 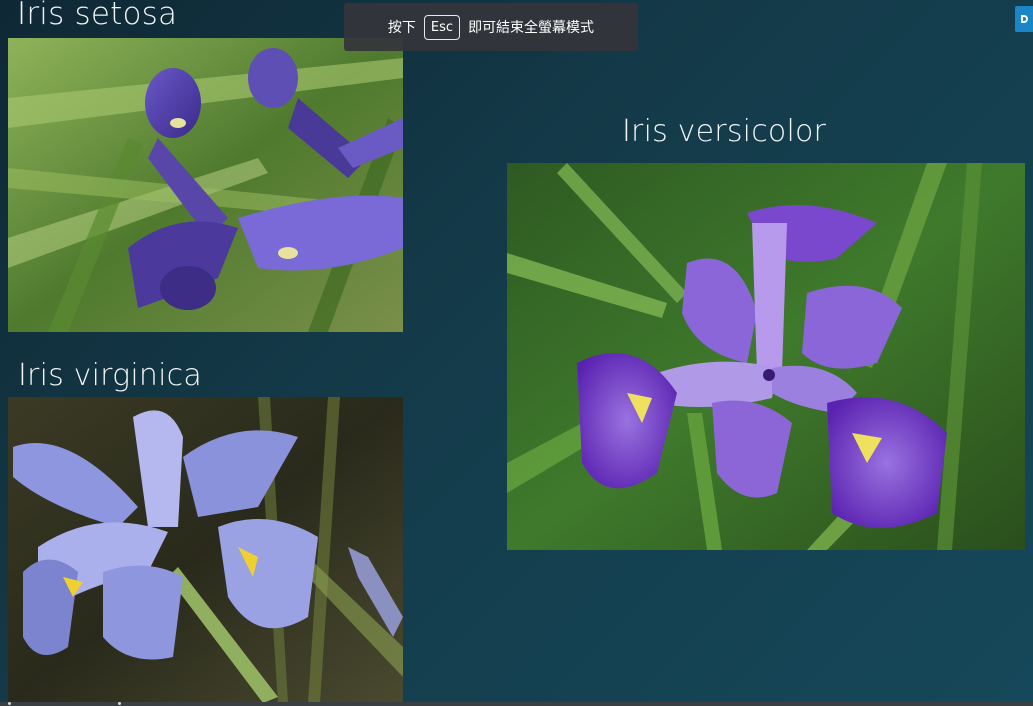 I want to click on toolbar-icon, so click(x=1024, y=19).